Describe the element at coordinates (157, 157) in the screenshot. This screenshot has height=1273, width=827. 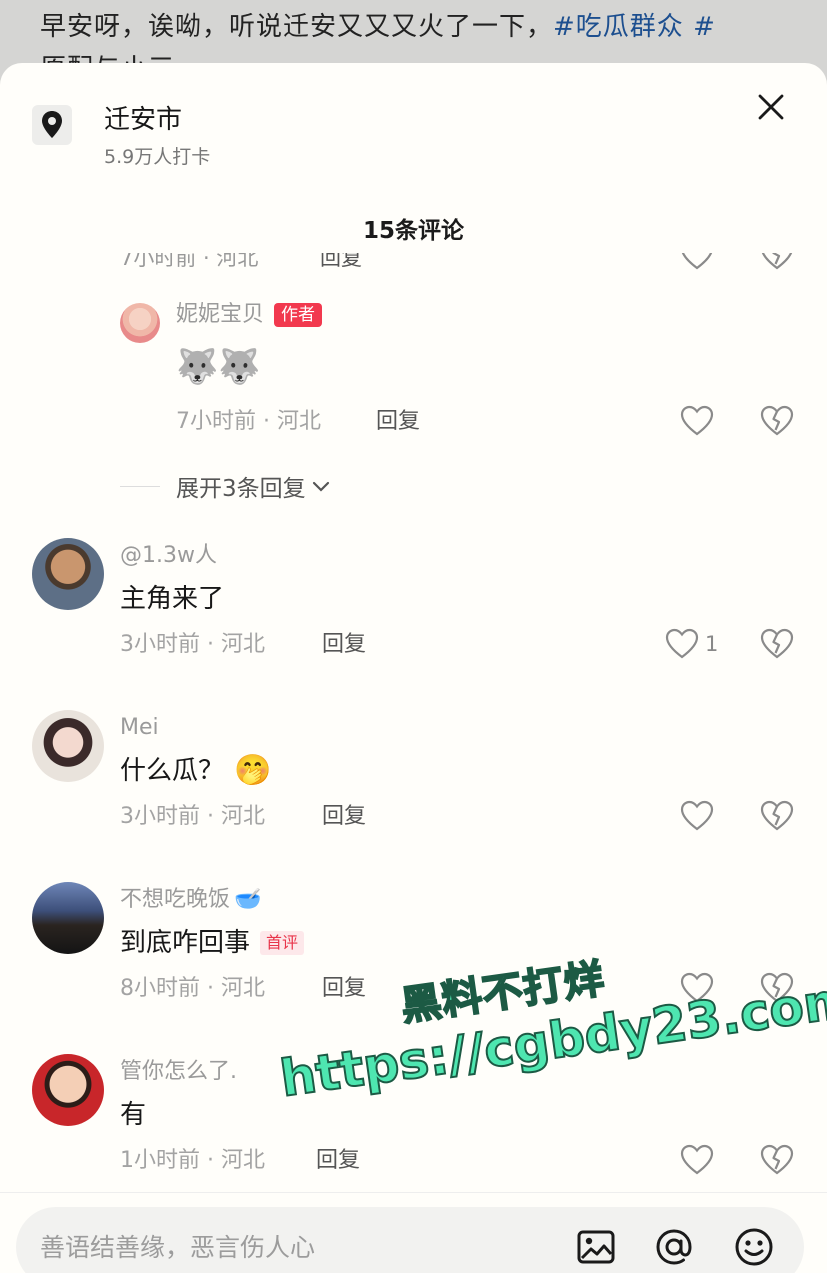
I see `location-checkins: 5.9万人打卡` at that location.